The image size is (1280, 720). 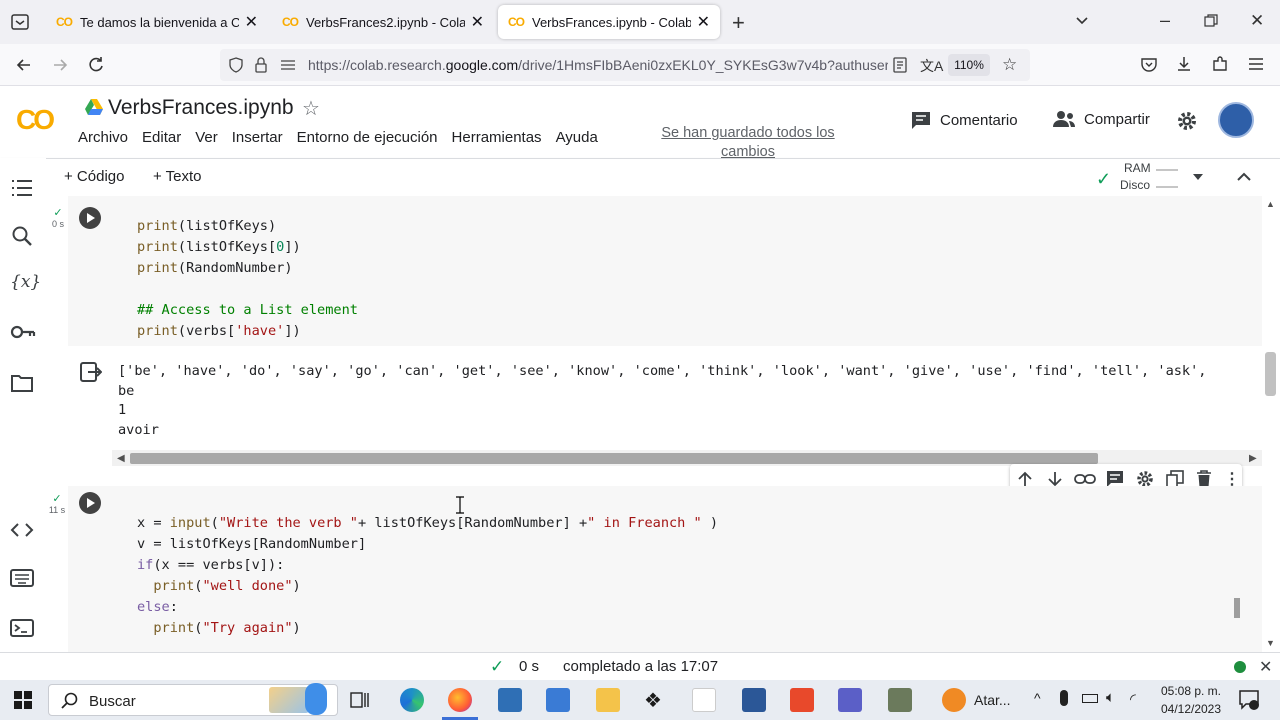 What do you see at coordinates (1135, 185) in the screenshot?
I see `disk-label: Disco` at bounding box center [1135, 185].